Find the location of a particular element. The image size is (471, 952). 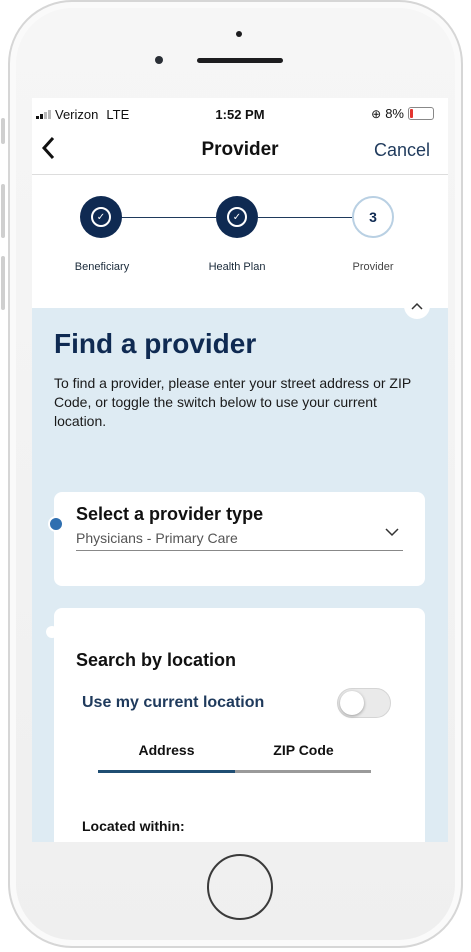

collapse-button is located at coordinates (417, 306).